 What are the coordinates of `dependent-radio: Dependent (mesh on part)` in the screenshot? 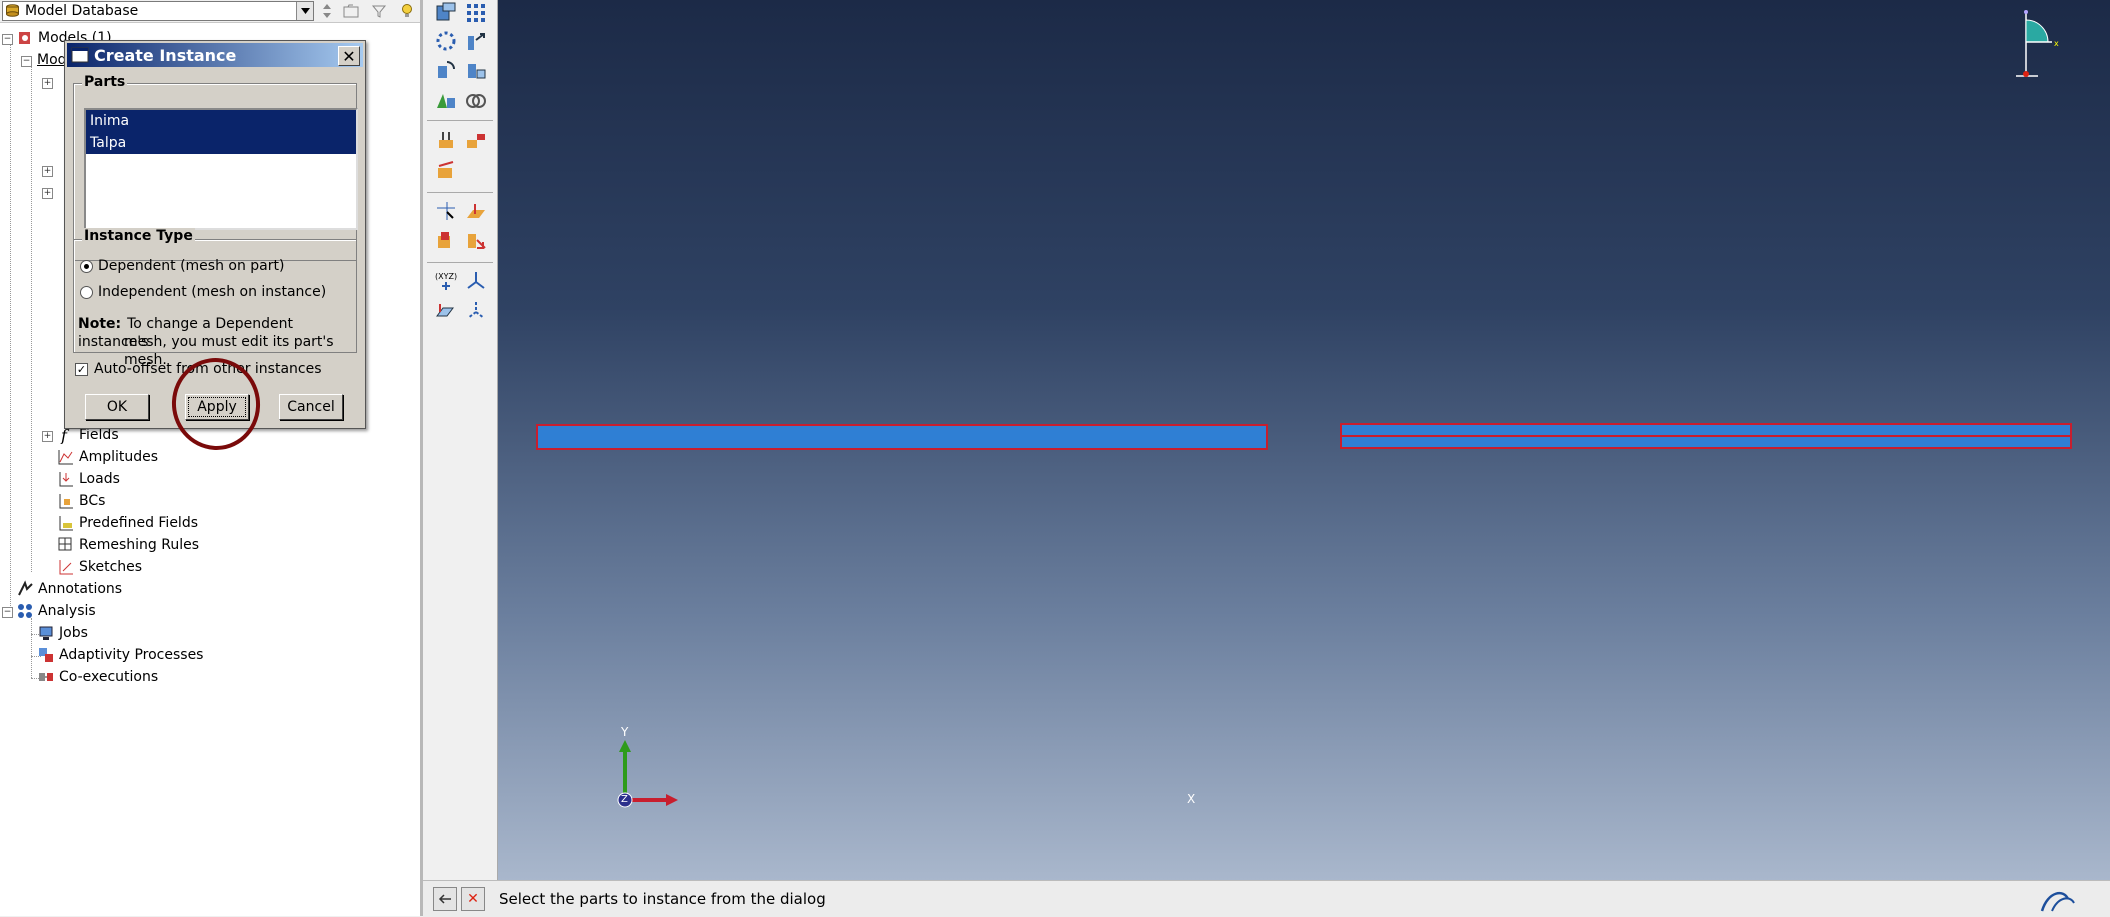 It's located at (182, 266).